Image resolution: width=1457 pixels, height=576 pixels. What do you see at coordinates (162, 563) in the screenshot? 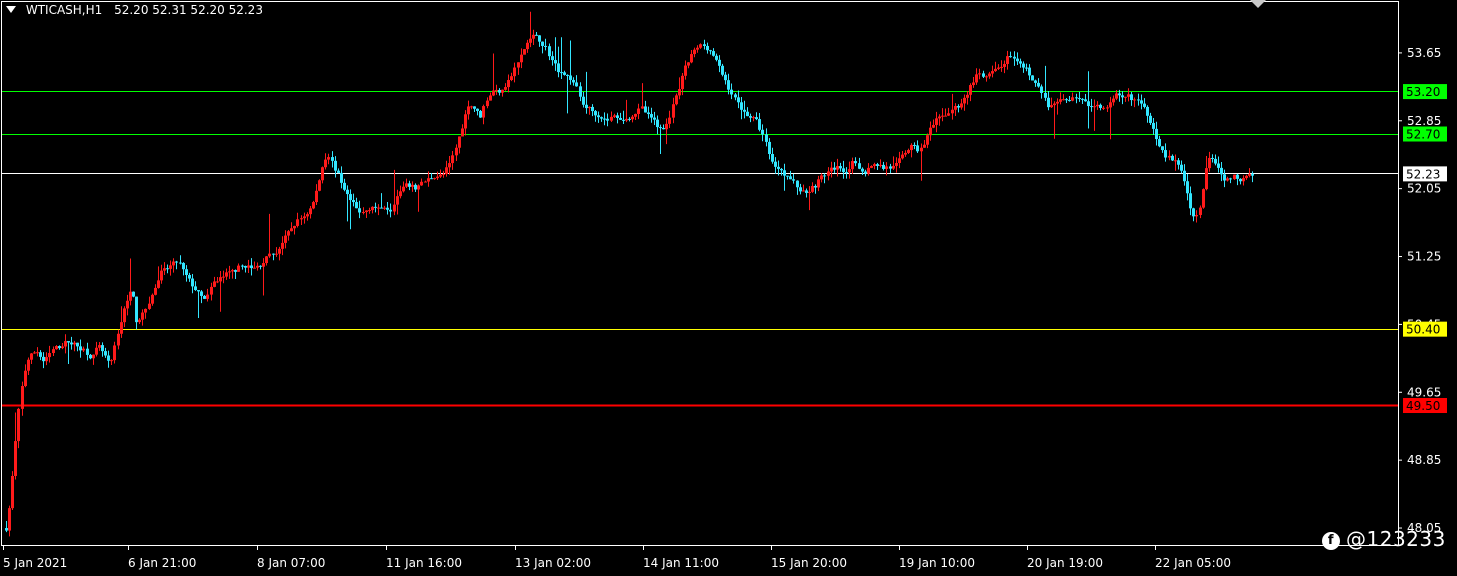
I see `time-tick-label-1: 6 Jan 21:00` at bounding box center [162, 563].